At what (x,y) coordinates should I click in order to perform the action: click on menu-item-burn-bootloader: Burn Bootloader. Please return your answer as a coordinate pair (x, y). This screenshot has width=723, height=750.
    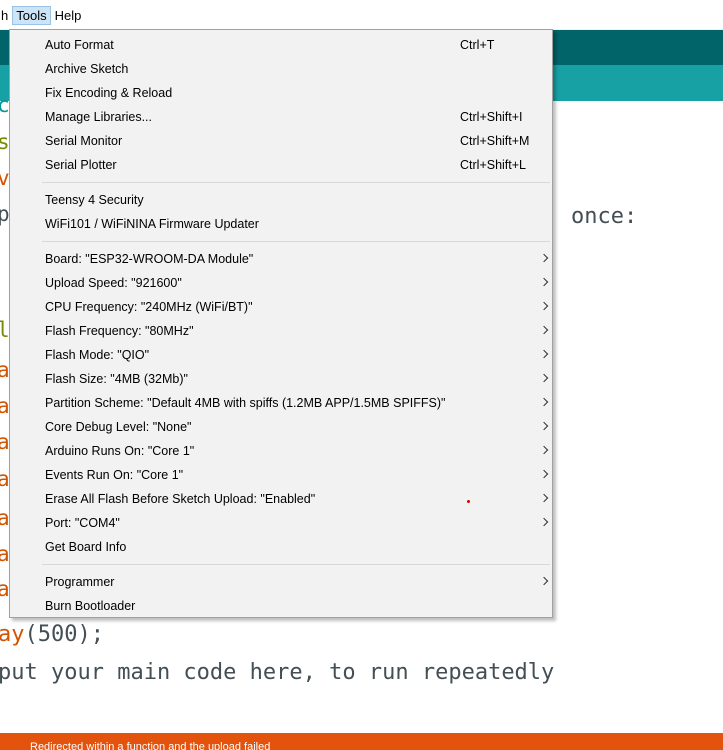
    Looking at the image, I should click on (281, 606).